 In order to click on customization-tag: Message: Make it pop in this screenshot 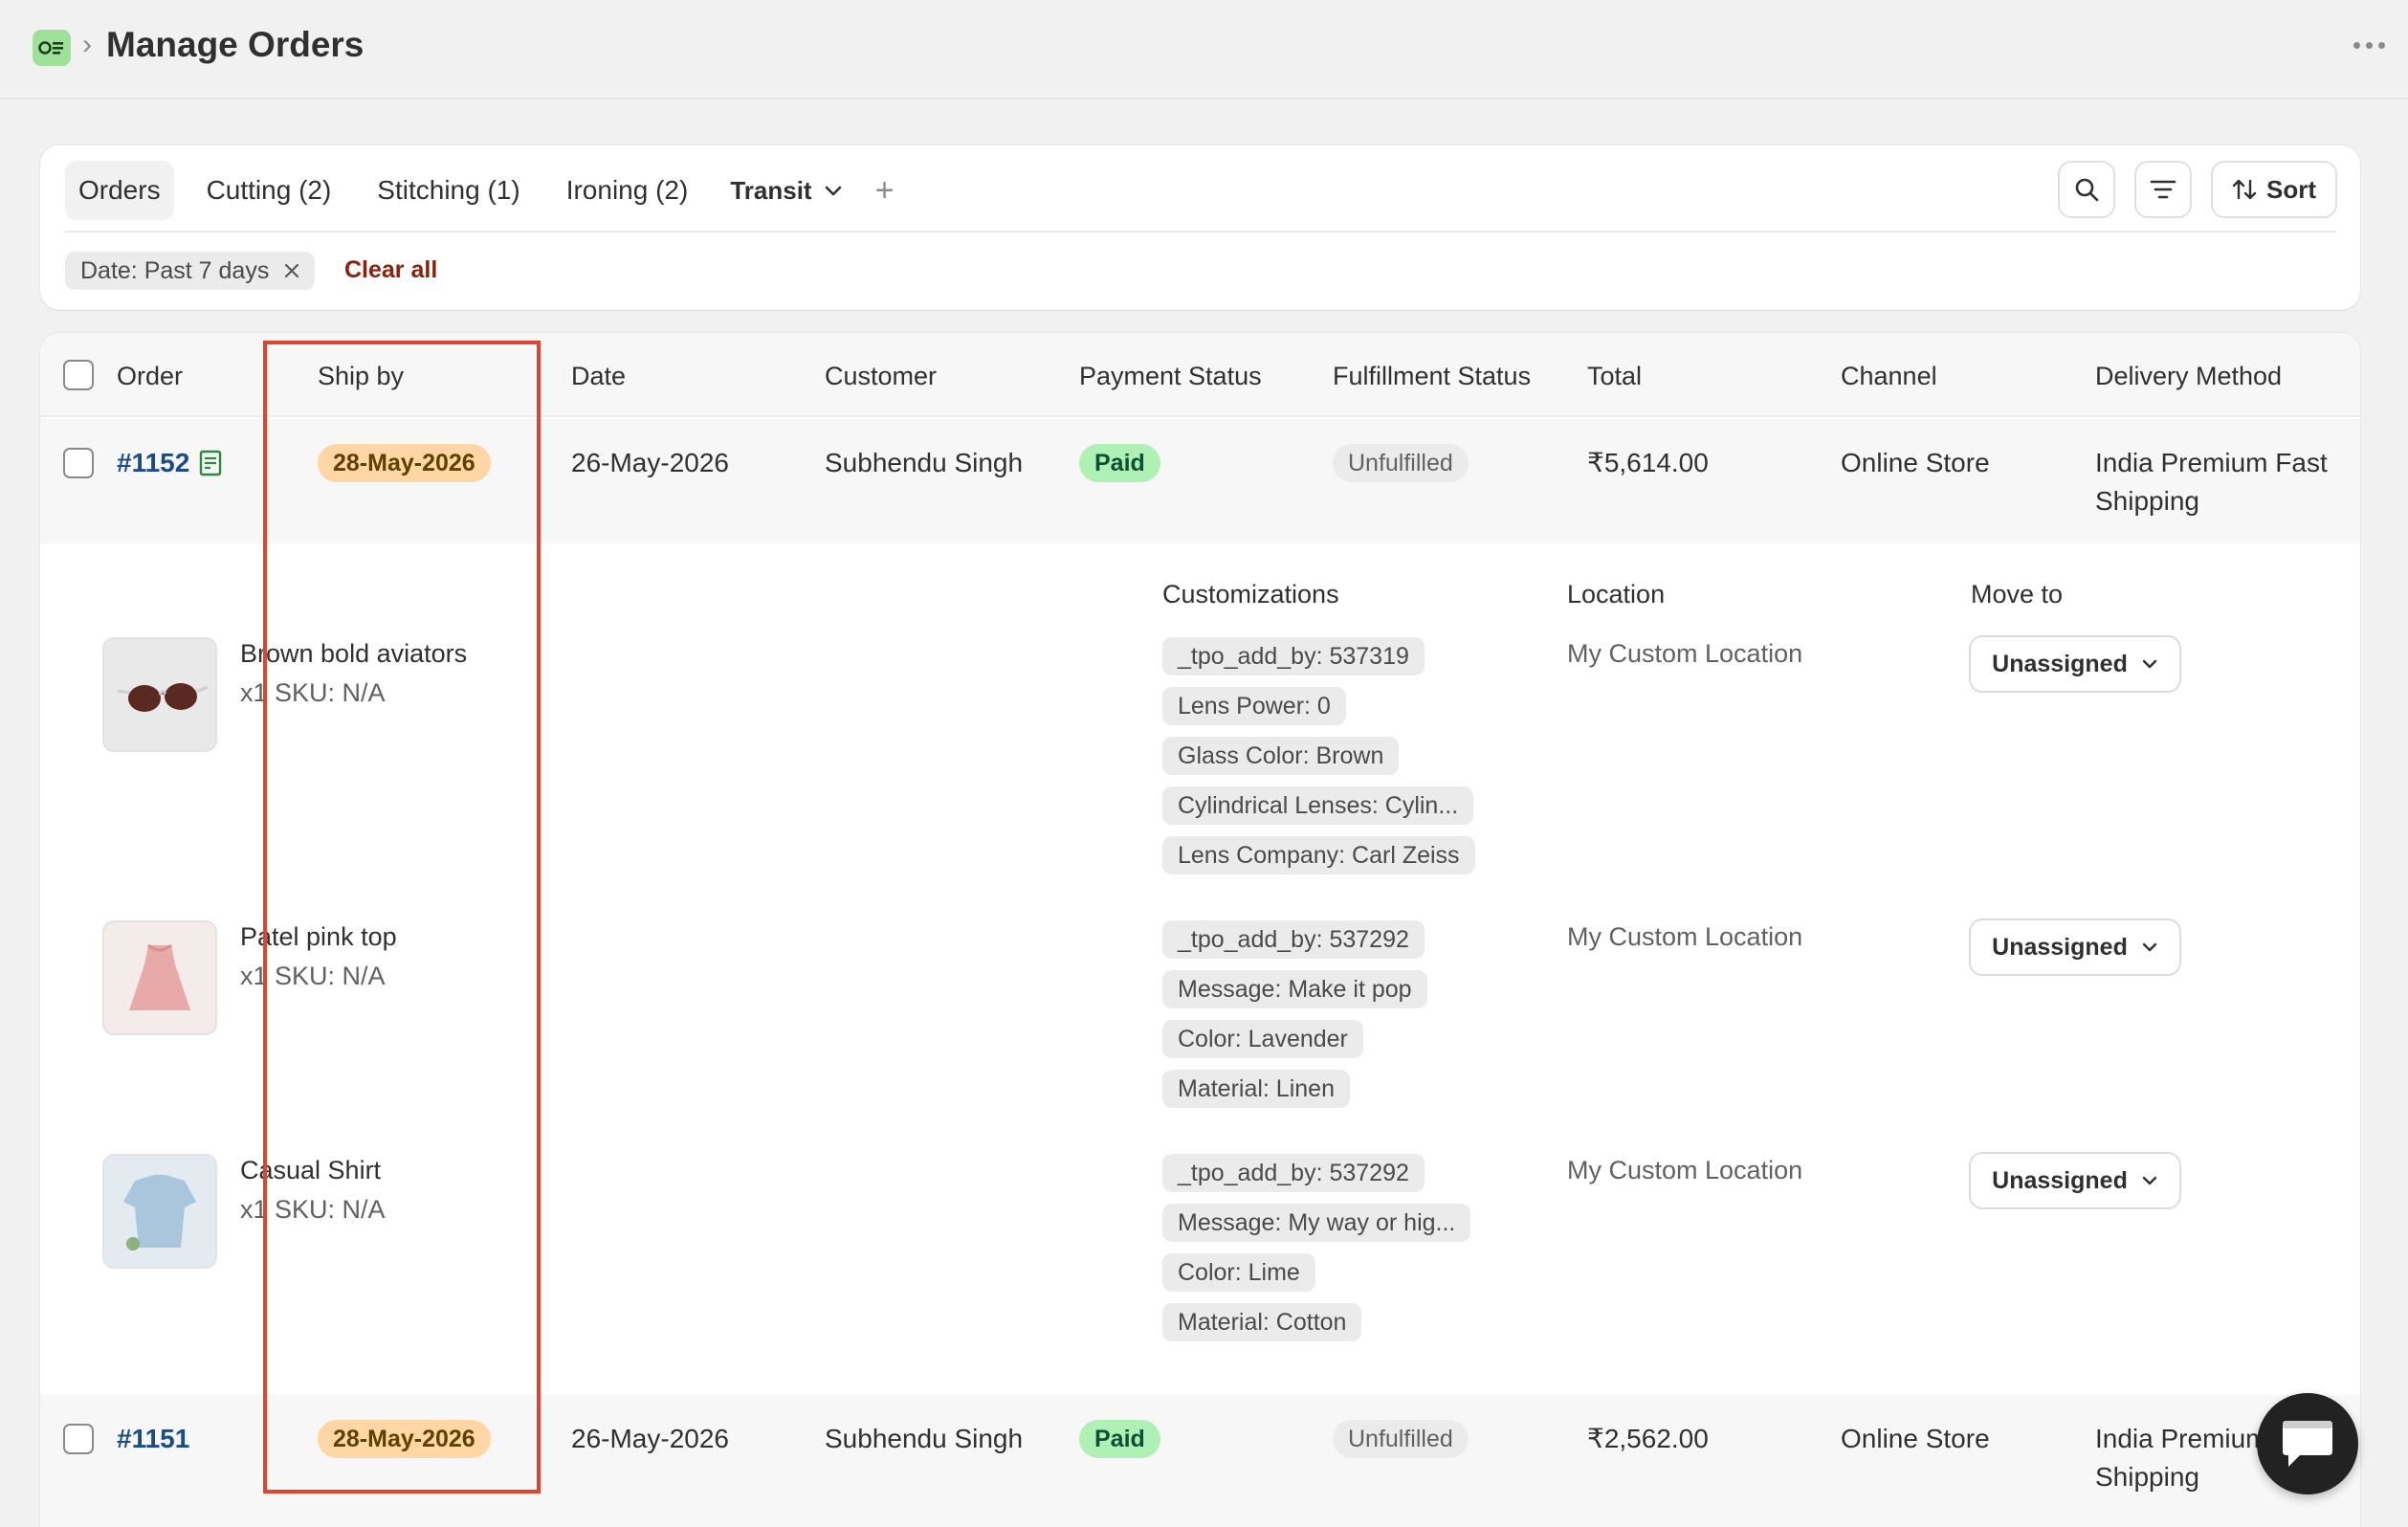, I will do `click(1294, 989)`.